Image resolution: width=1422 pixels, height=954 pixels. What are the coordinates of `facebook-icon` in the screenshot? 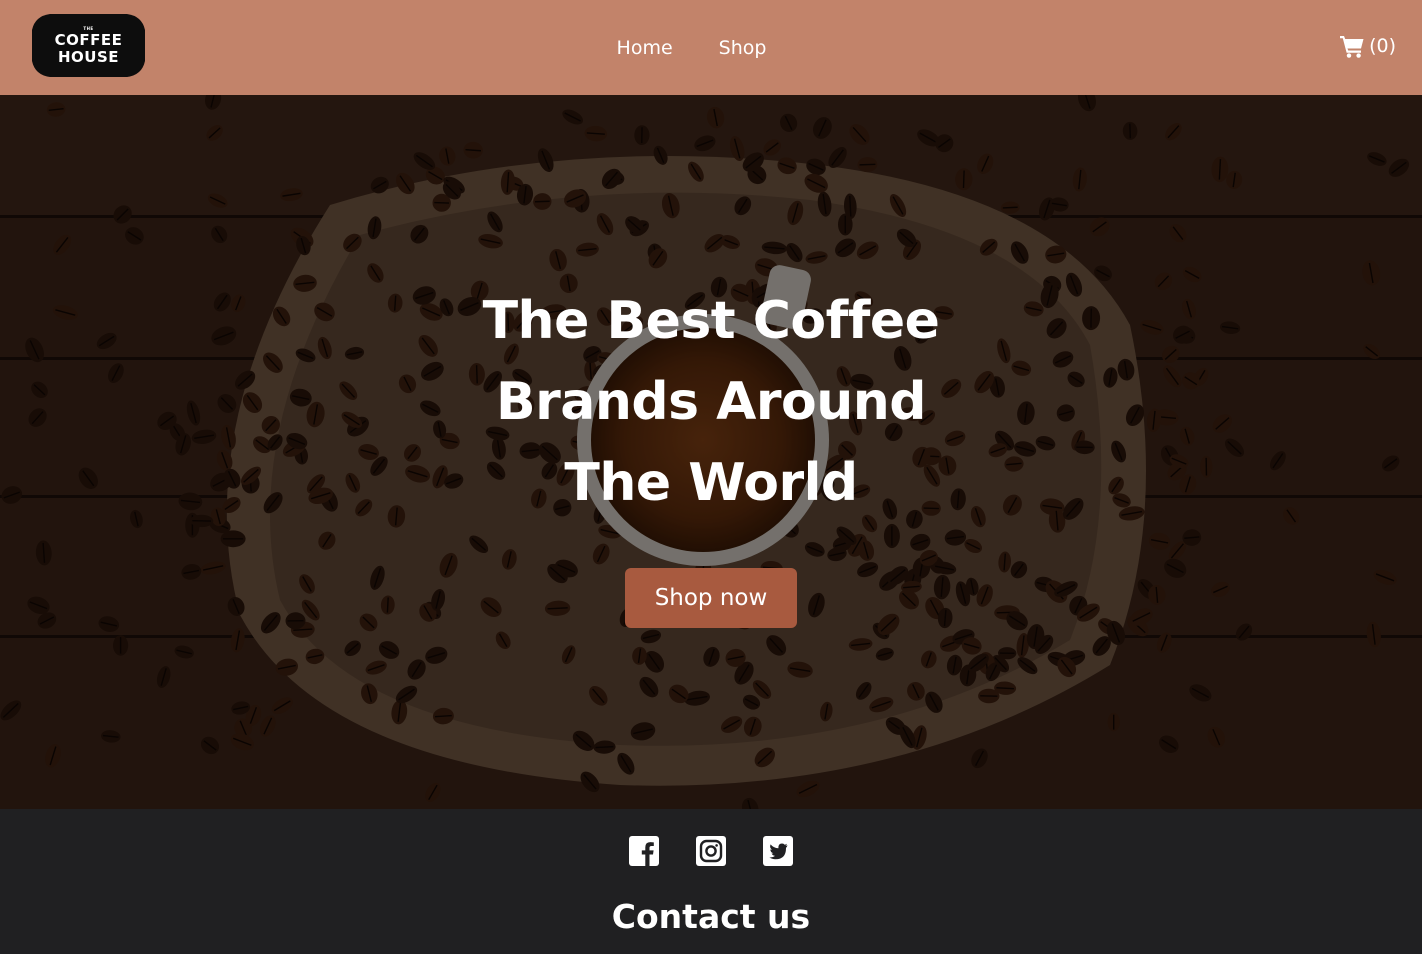 It's located at (644, 851).